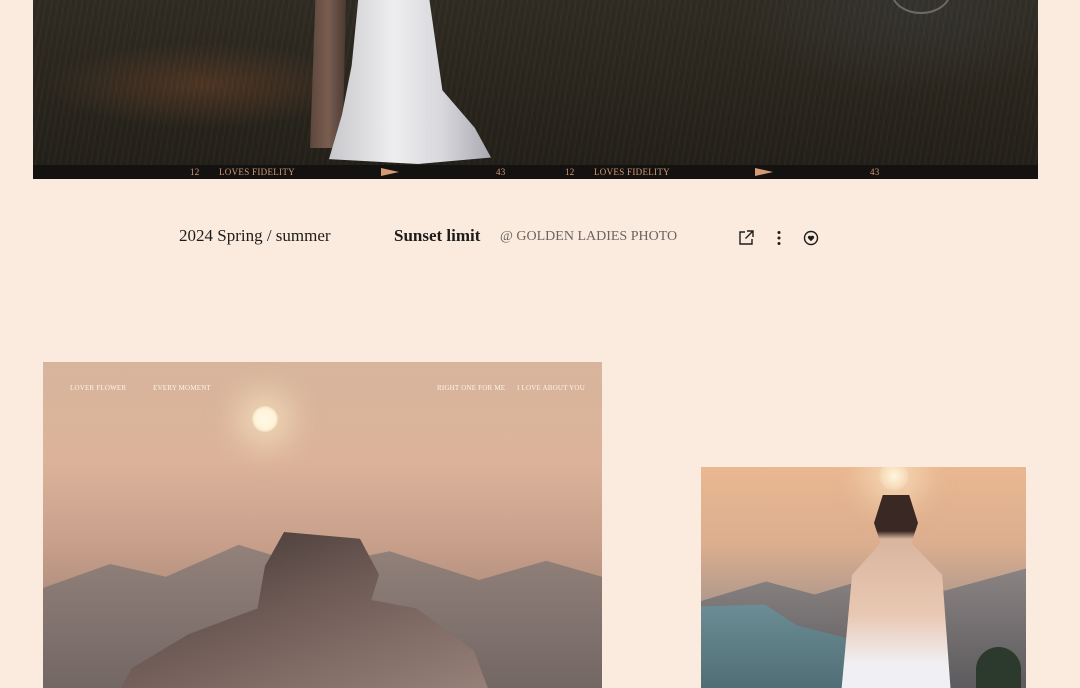 The width and height of the screenshot is (1080, 688). Describe the element at coordinates (746, 238) in the screenshot. I see `share-icon` at that location.